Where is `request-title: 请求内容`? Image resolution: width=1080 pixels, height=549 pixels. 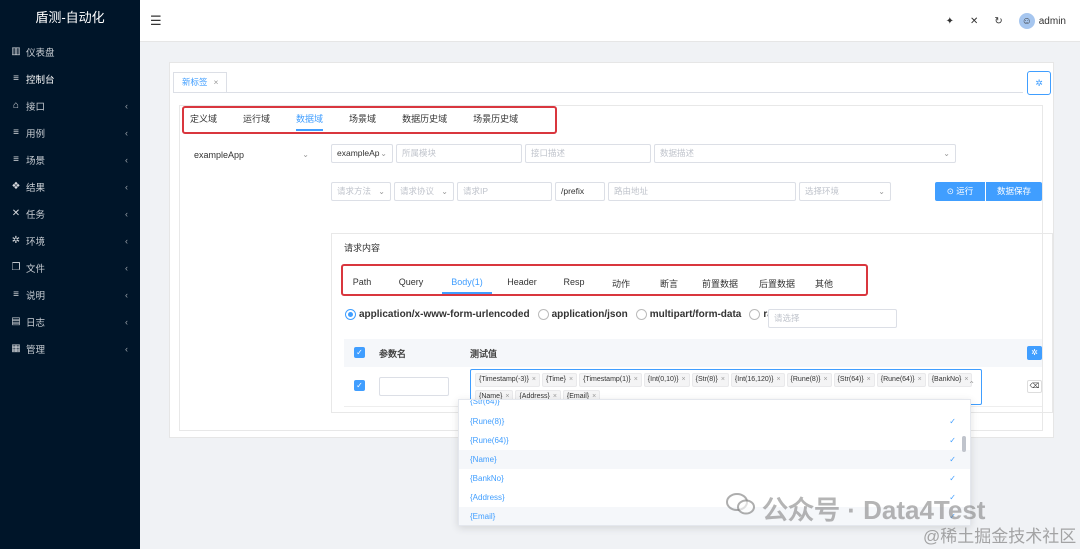
request-title: 请求内容 is located at coordinates (362, 248).